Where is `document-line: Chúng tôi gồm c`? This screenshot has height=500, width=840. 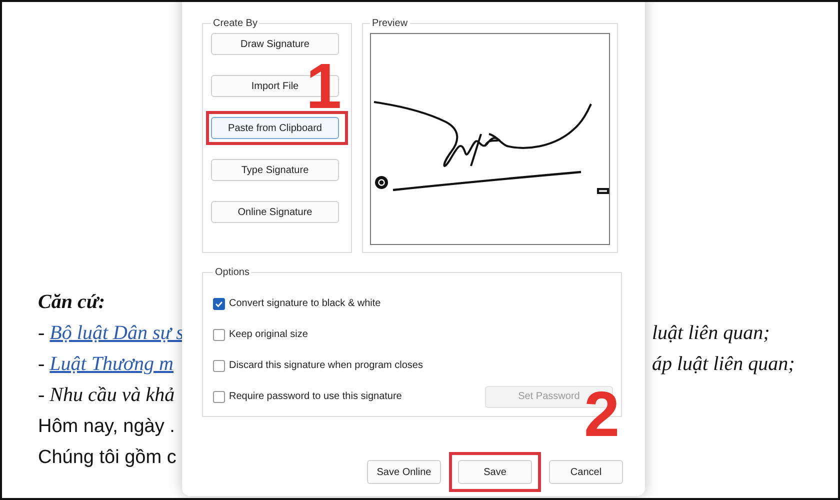
document-line: Chúng tôi gồm c is located at coordinates (107, 457).